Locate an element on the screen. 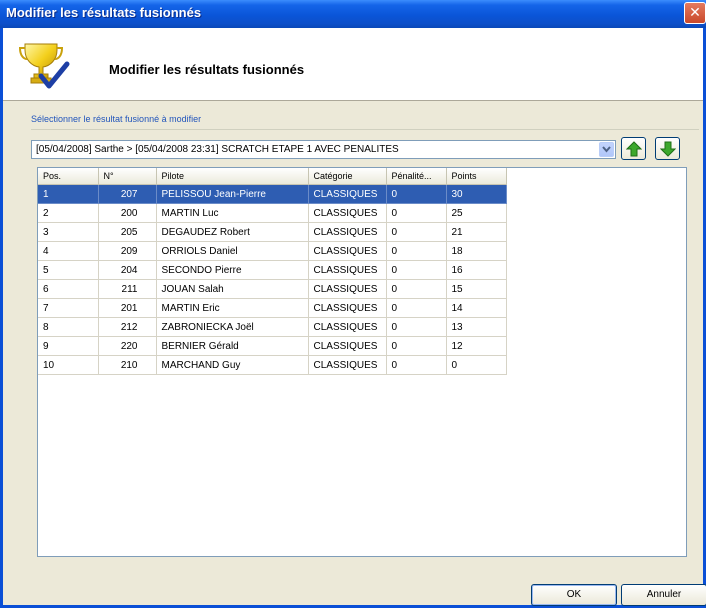 The image size is (706, 608). close-button: ✕ is located at coordinates (695, 13).